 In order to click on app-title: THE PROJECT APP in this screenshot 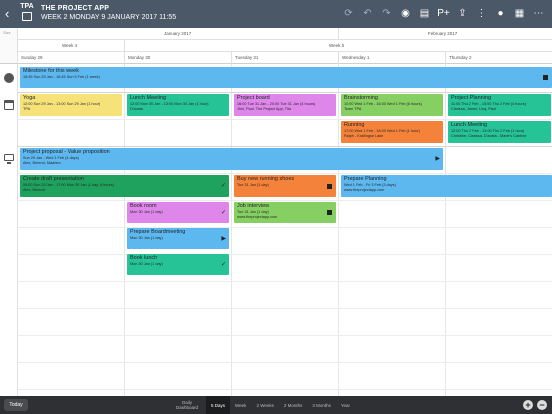, I will do `click(75, 8)`.